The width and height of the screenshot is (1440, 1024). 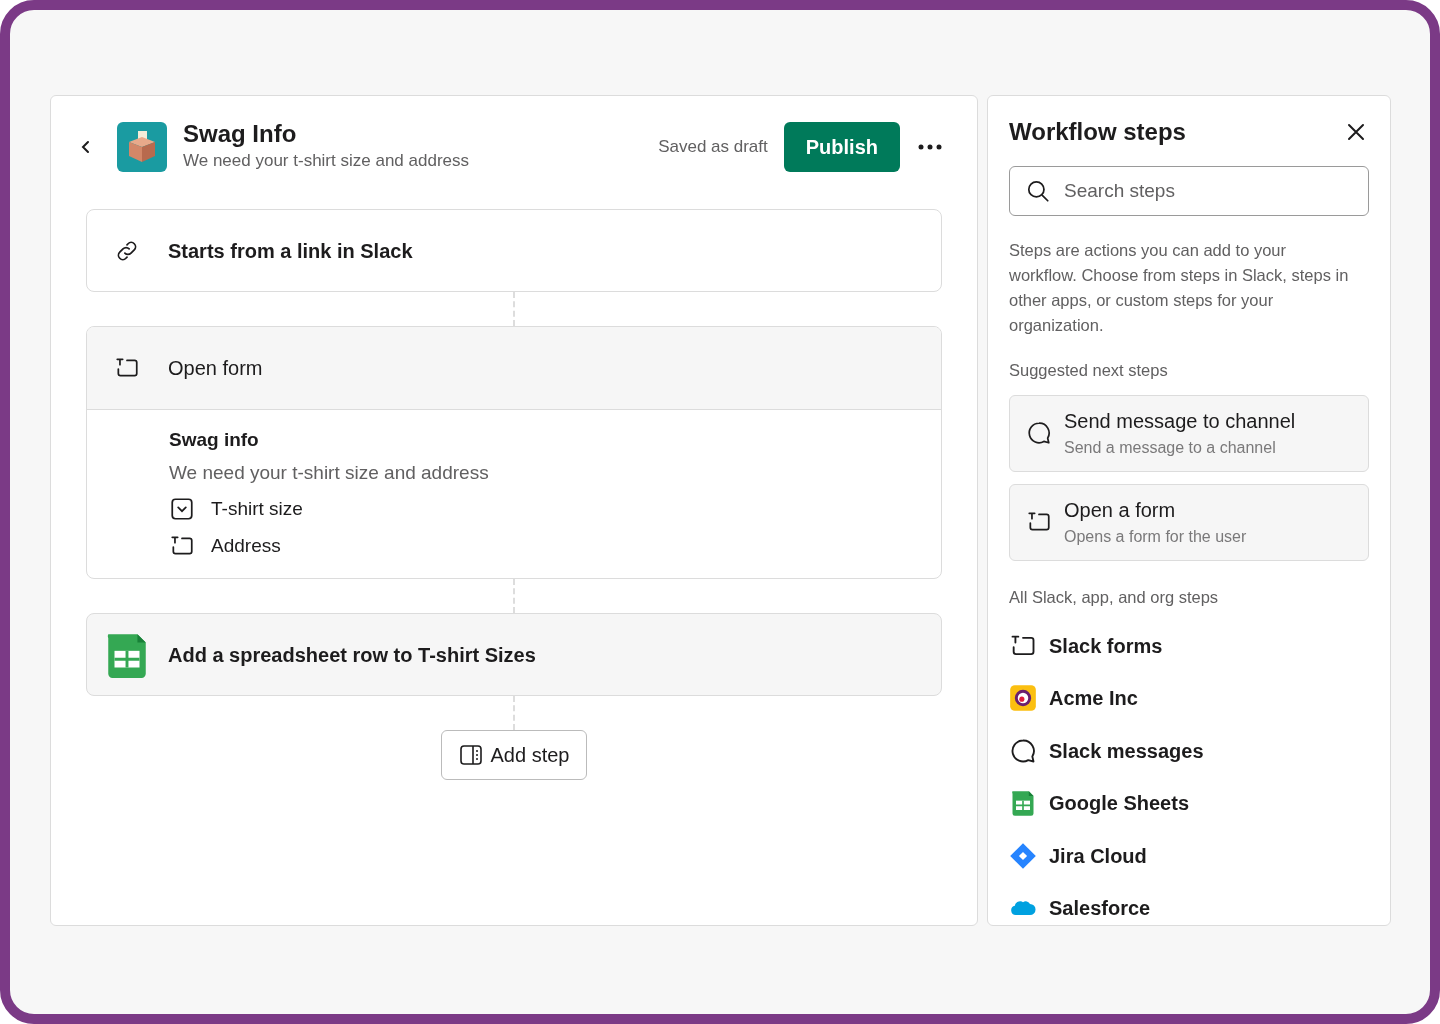 I want to click on suggested-step-subtitle: Send a message to a channel, so click(x=1170, y=448).